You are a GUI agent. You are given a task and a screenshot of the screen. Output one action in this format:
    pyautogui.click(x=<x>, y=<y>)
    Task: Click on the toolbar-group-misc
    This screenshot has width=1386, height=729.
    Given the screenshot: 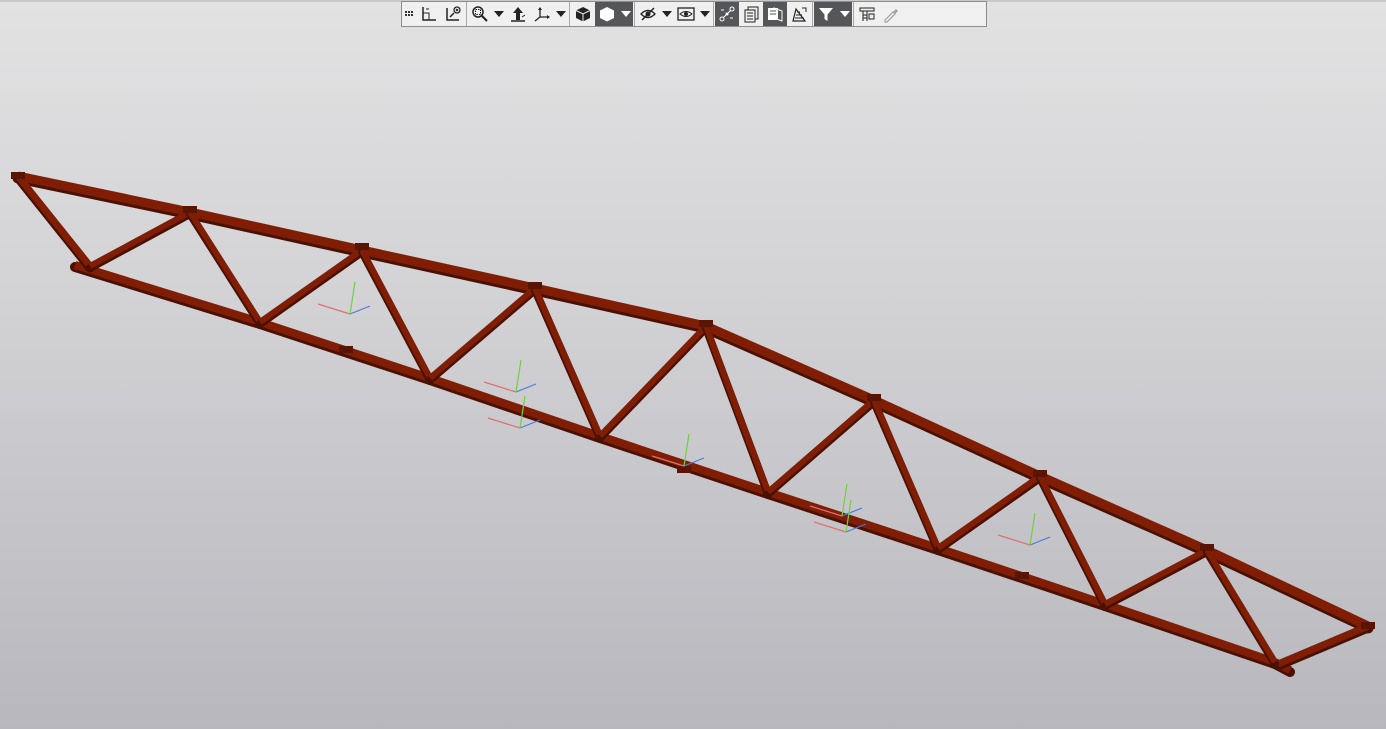 What is the action you would take?
    pyautogui.click(x=879, y=14)
    